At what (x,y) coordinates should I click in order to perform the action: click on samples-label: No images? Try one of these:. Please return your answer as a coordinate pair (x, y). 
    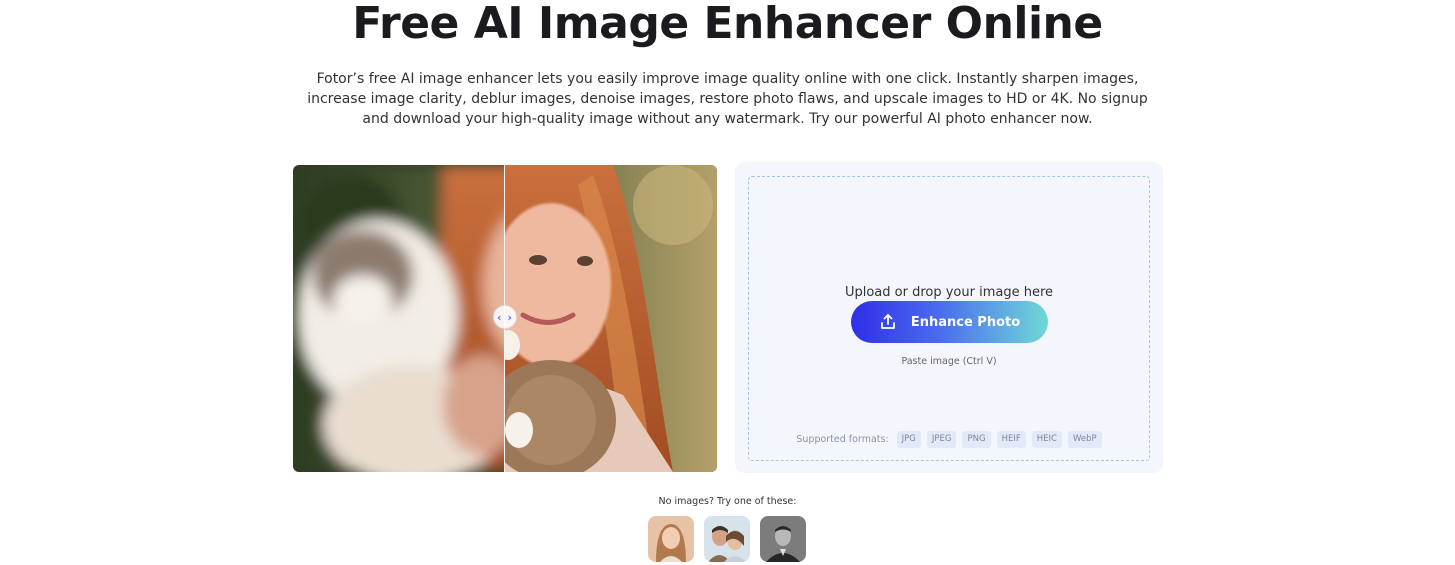
    Looking at the image, I should click on (727, 501).